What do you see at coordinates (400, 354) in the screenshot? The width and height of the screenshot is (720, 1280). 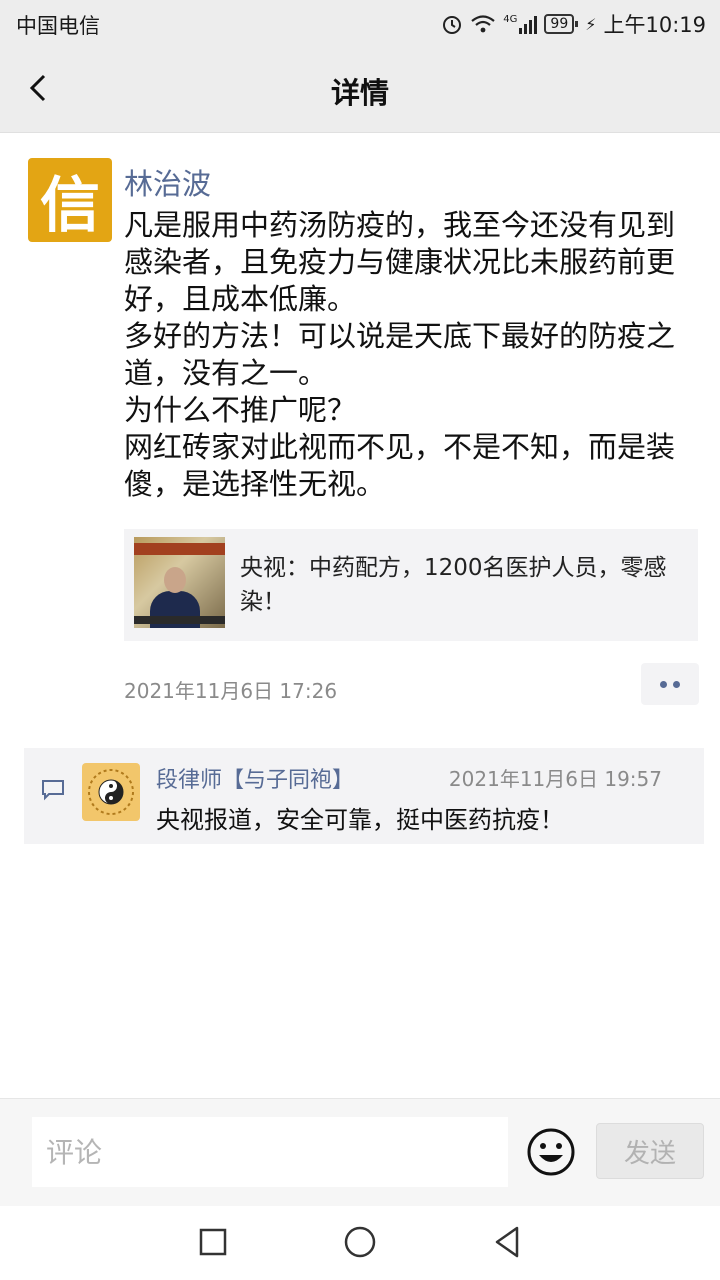 I see `post-paragraph: 多好的方法！可以说是天底下最好的防疫之道，没有之一。` at bounding box center [400, 354].